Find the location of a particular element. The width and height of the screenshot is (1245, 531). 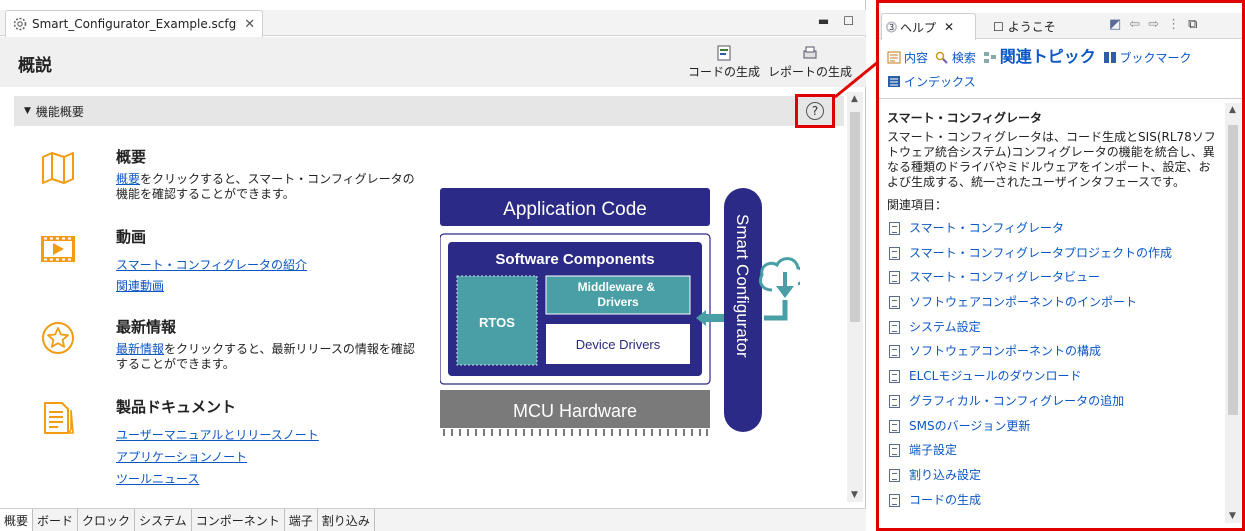

related-label: 関連項目： is located at coordinates (917, 205).